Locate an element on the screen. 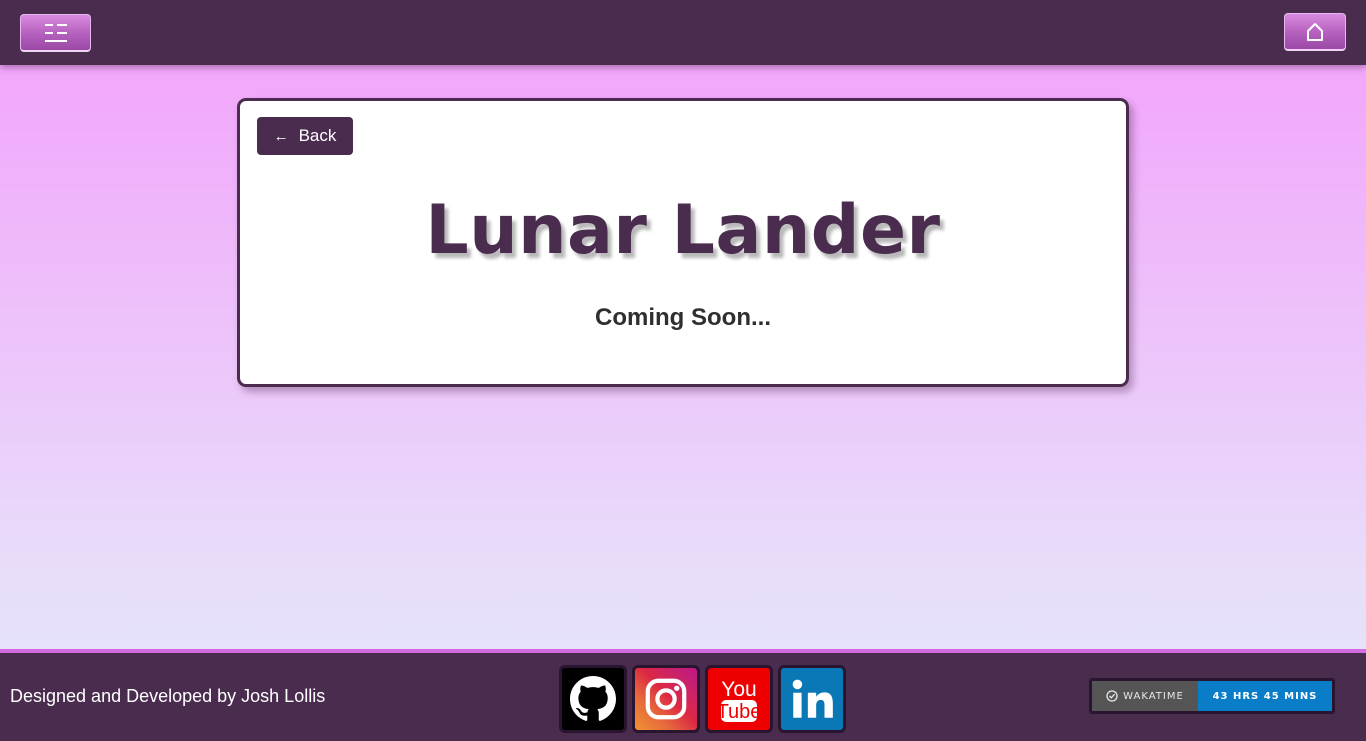 The height and width of the screenshot is (741, 1366). page-title: Lunar Lander is located at coordinates (683, 230).